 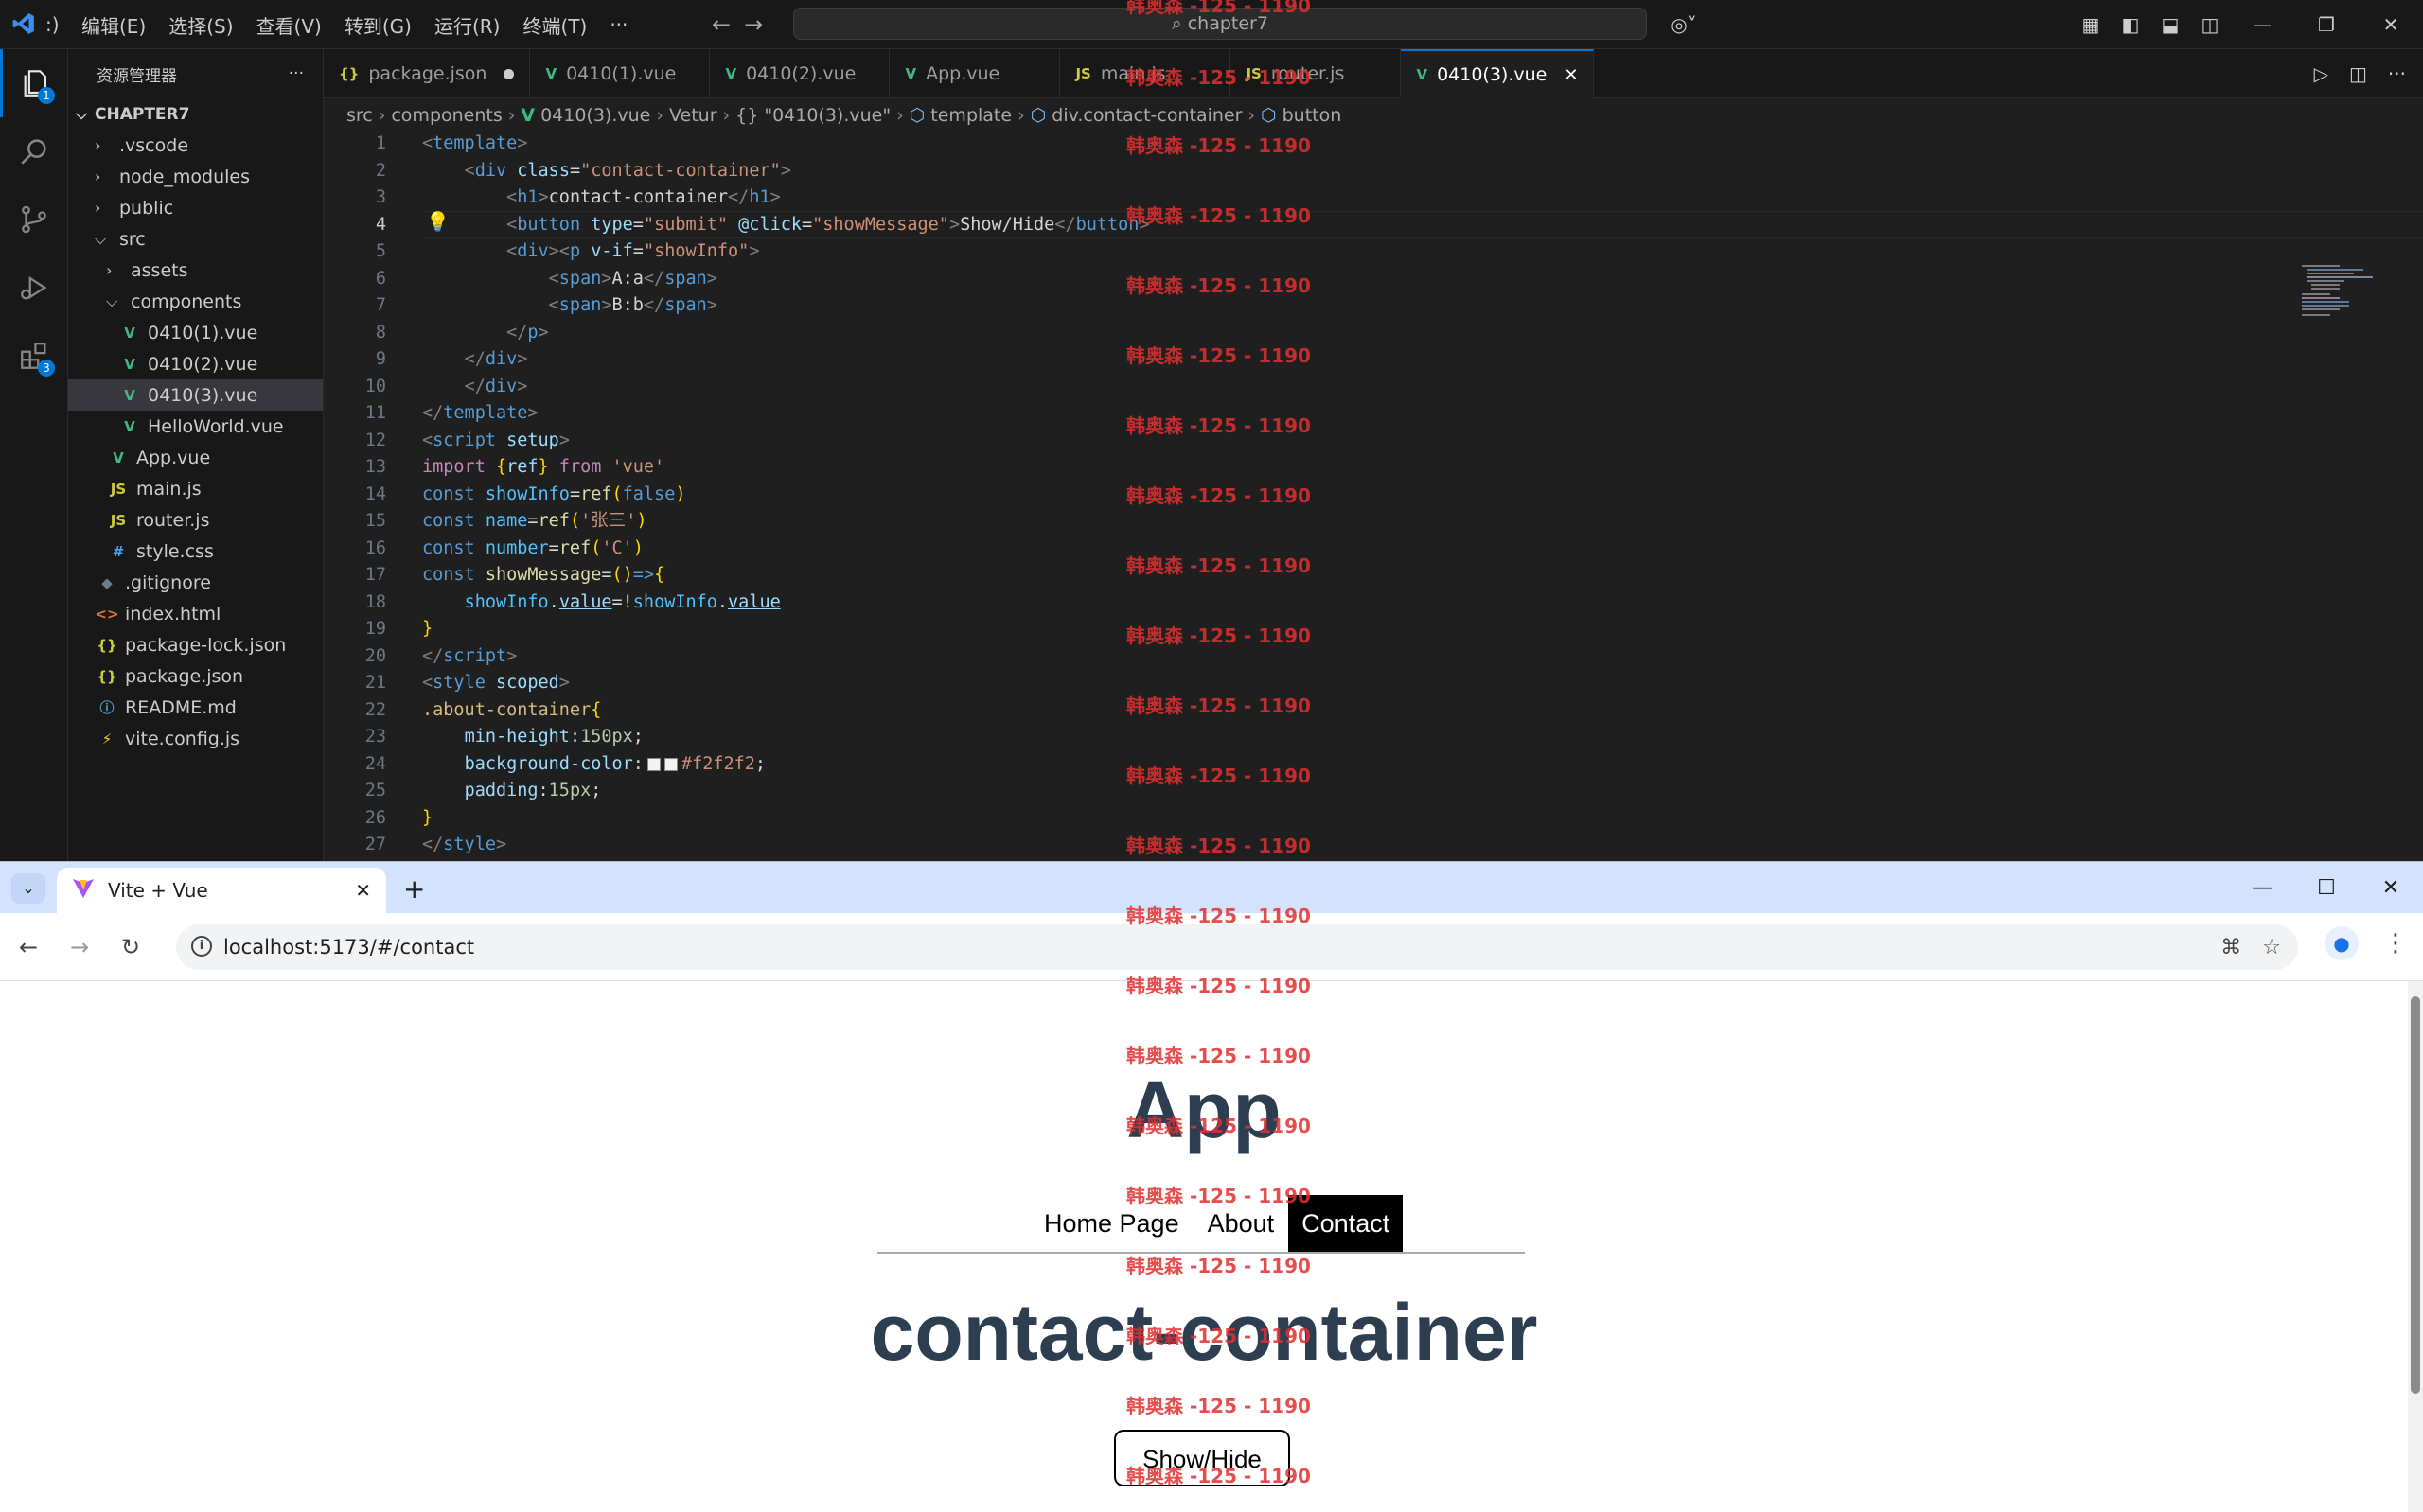 I want to click on tree-item: {} package-lock.json, so click(x=195, y=644).